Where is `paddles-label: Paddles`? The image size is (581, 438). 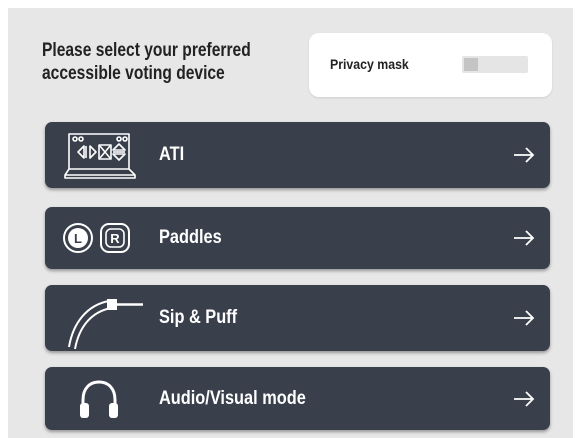 paddles-label: Paddles is located at coordinates (190, 237).